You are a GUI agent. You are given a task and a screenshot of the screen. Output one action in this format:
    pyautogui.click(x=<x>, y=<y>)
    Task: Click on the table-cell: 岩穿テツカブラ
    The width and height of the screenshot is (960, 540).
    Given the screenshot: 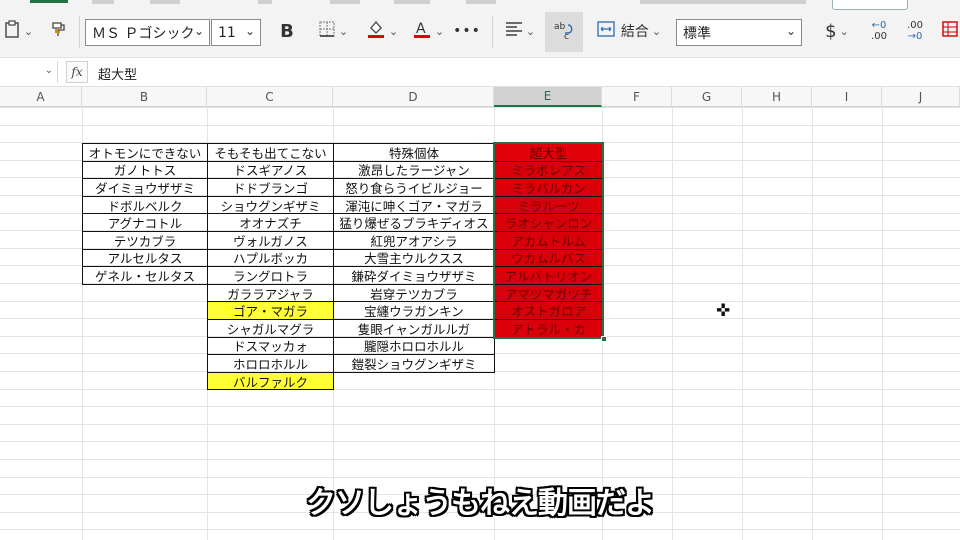 What is the action you would take?
    pyautogui.click(x=414, y=293)
    